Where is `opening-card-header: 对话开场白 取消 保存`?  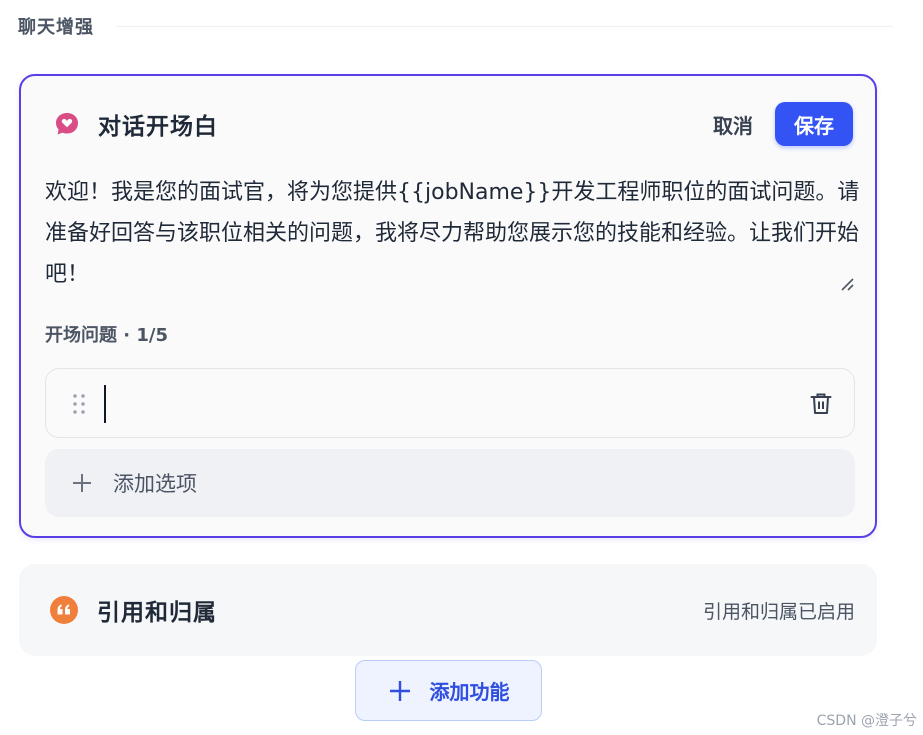
opening-card-header: 对话开场白 取消 保存 is located at coordinates (453, 124).